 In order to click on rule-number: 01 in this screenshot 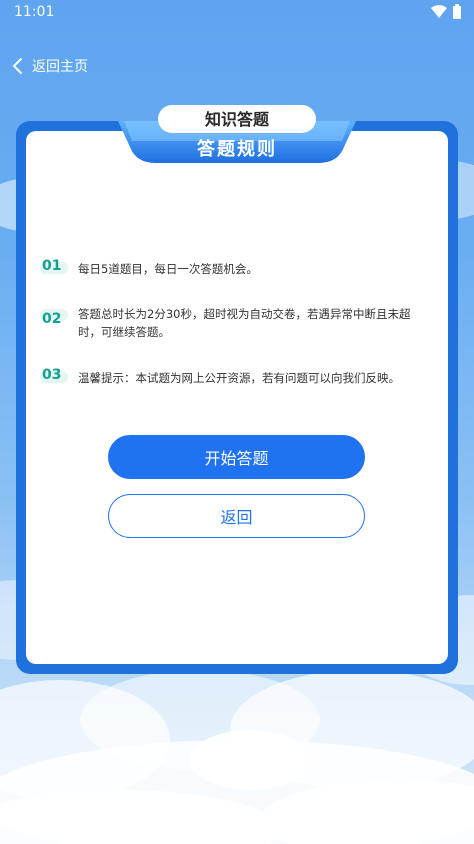, I will do `click(59, 268)`.